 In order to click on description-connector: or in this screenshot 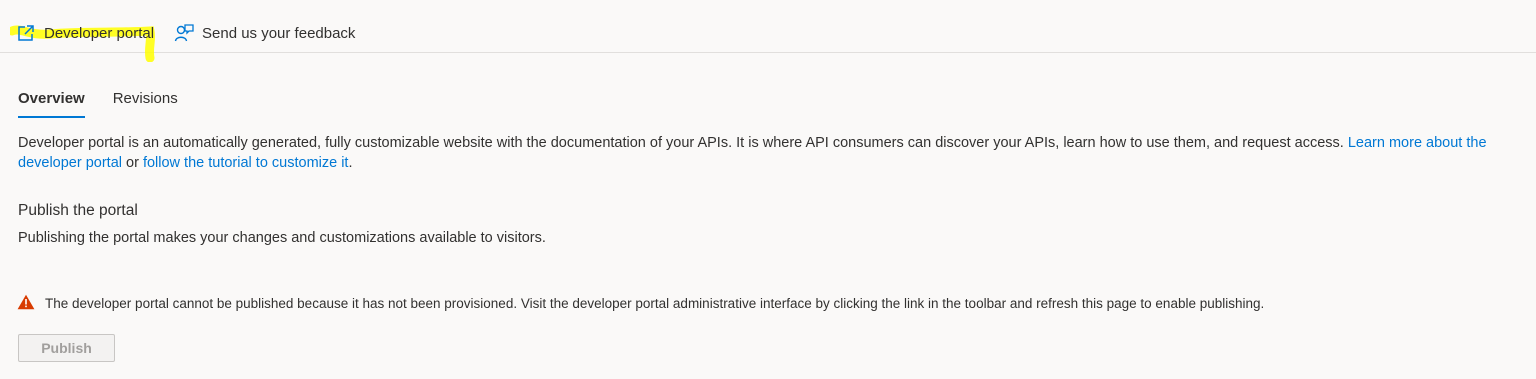, I will do `click(132, 163)`.